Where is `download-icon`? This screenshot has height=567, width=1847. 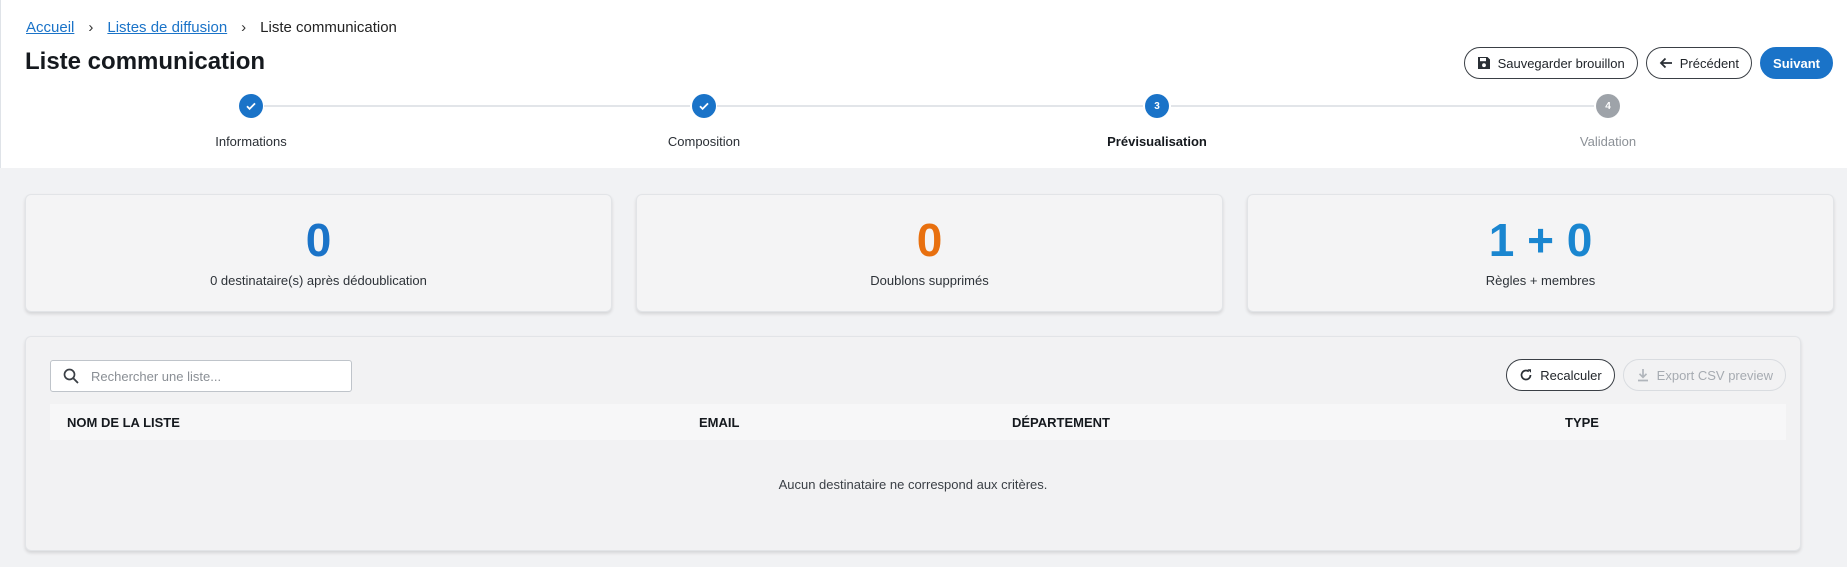 download-icon is located at coordinates (1643, 375).